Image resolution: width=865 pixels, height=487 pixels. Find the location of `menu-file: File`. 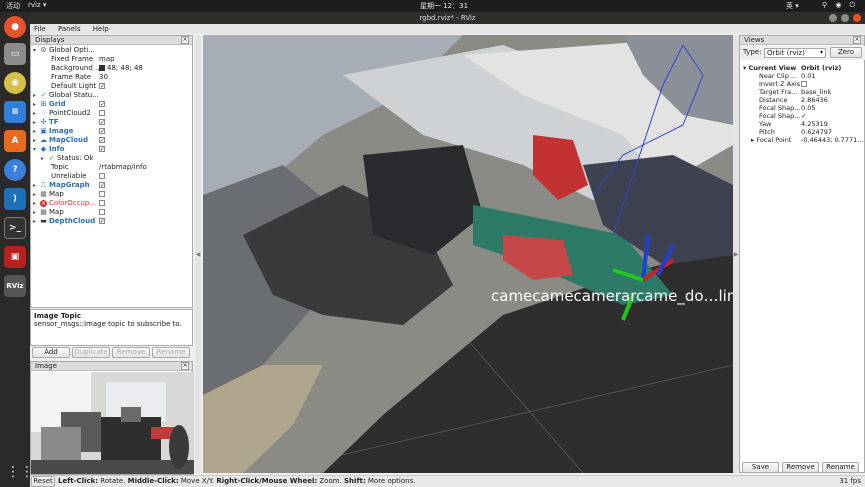

menu-file: File is located at coordinates (40, 29).